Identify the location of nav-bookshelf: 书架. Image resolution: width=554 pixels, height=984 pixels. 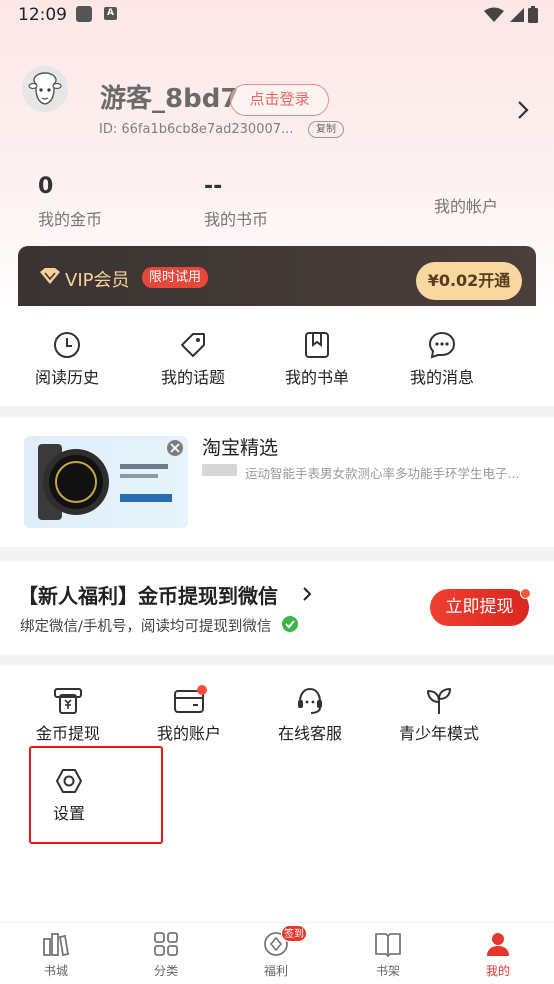
(388, 955).